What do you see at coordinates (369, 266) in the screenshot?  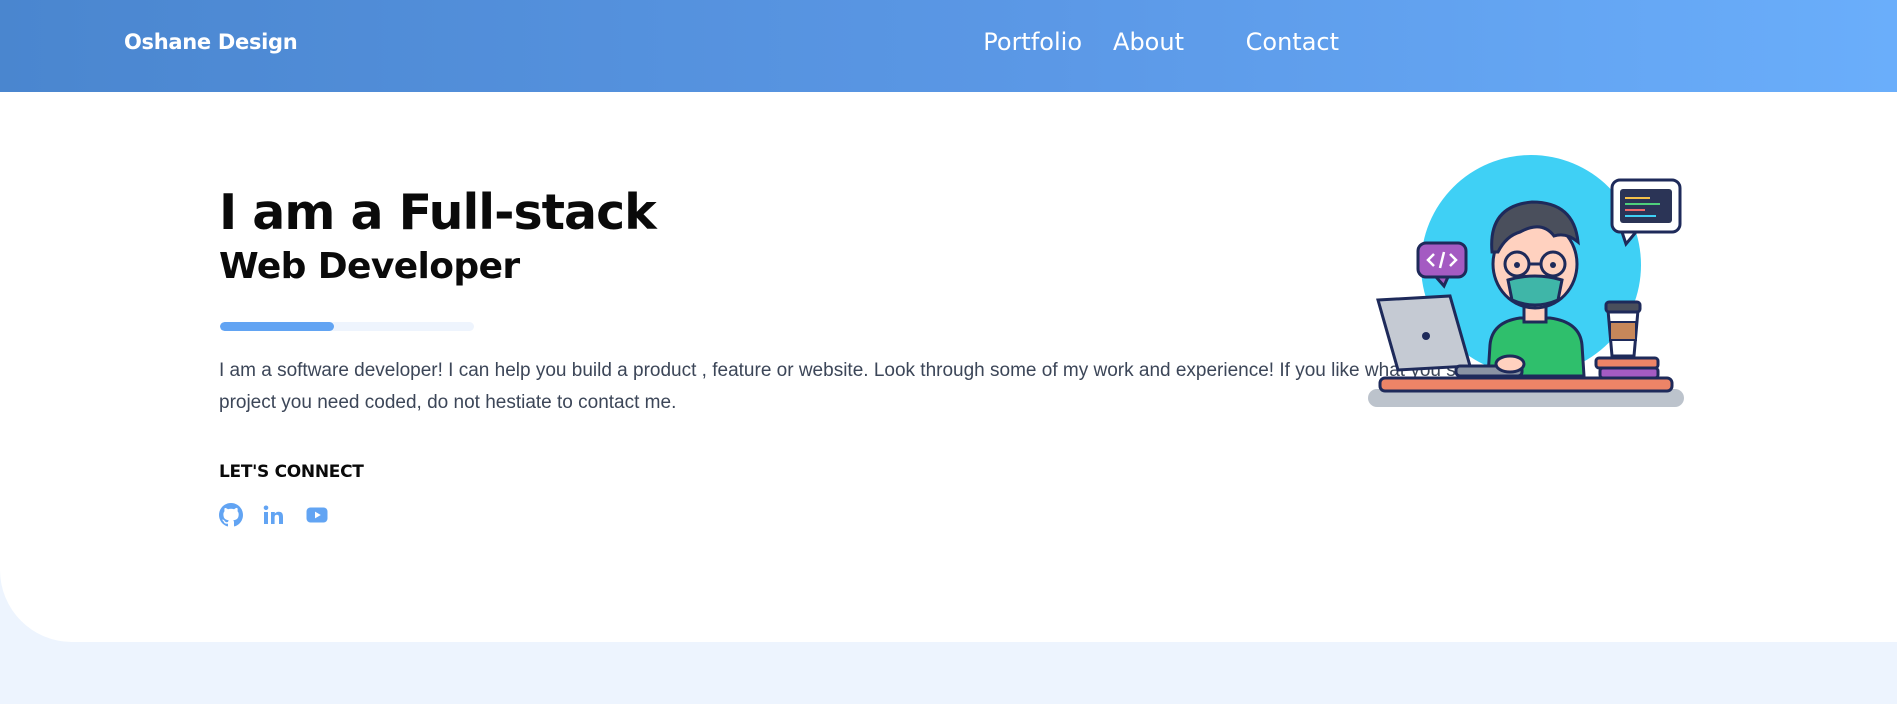 I see `hero-subtitle: Web Developer` at bounding box center [369, 266].